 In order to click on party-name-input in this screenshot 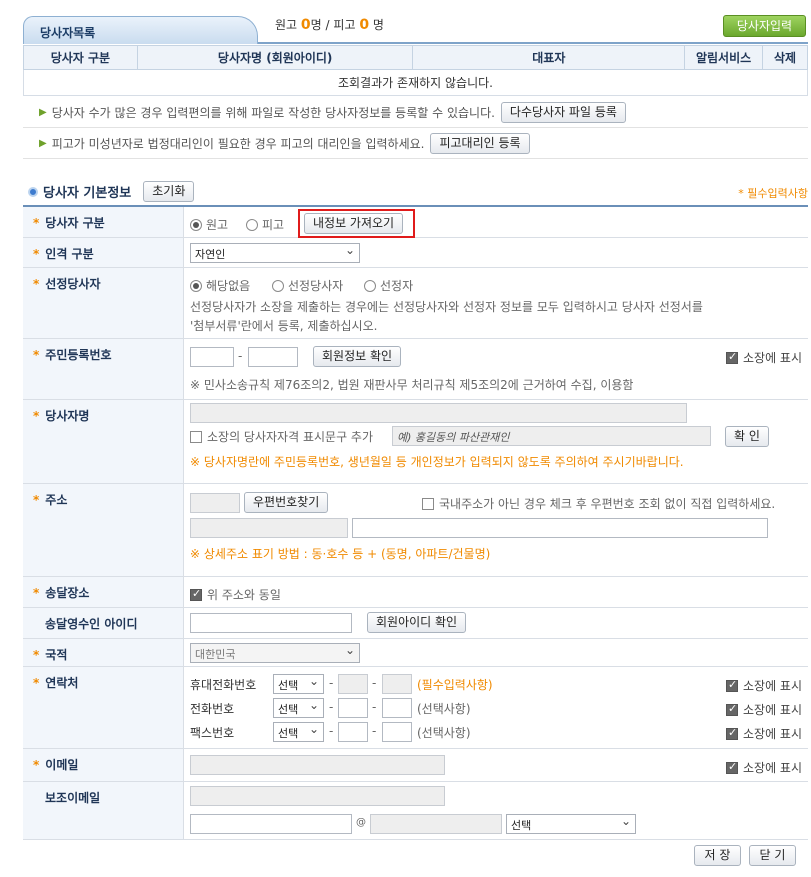, I will do `click(438, 413)`.